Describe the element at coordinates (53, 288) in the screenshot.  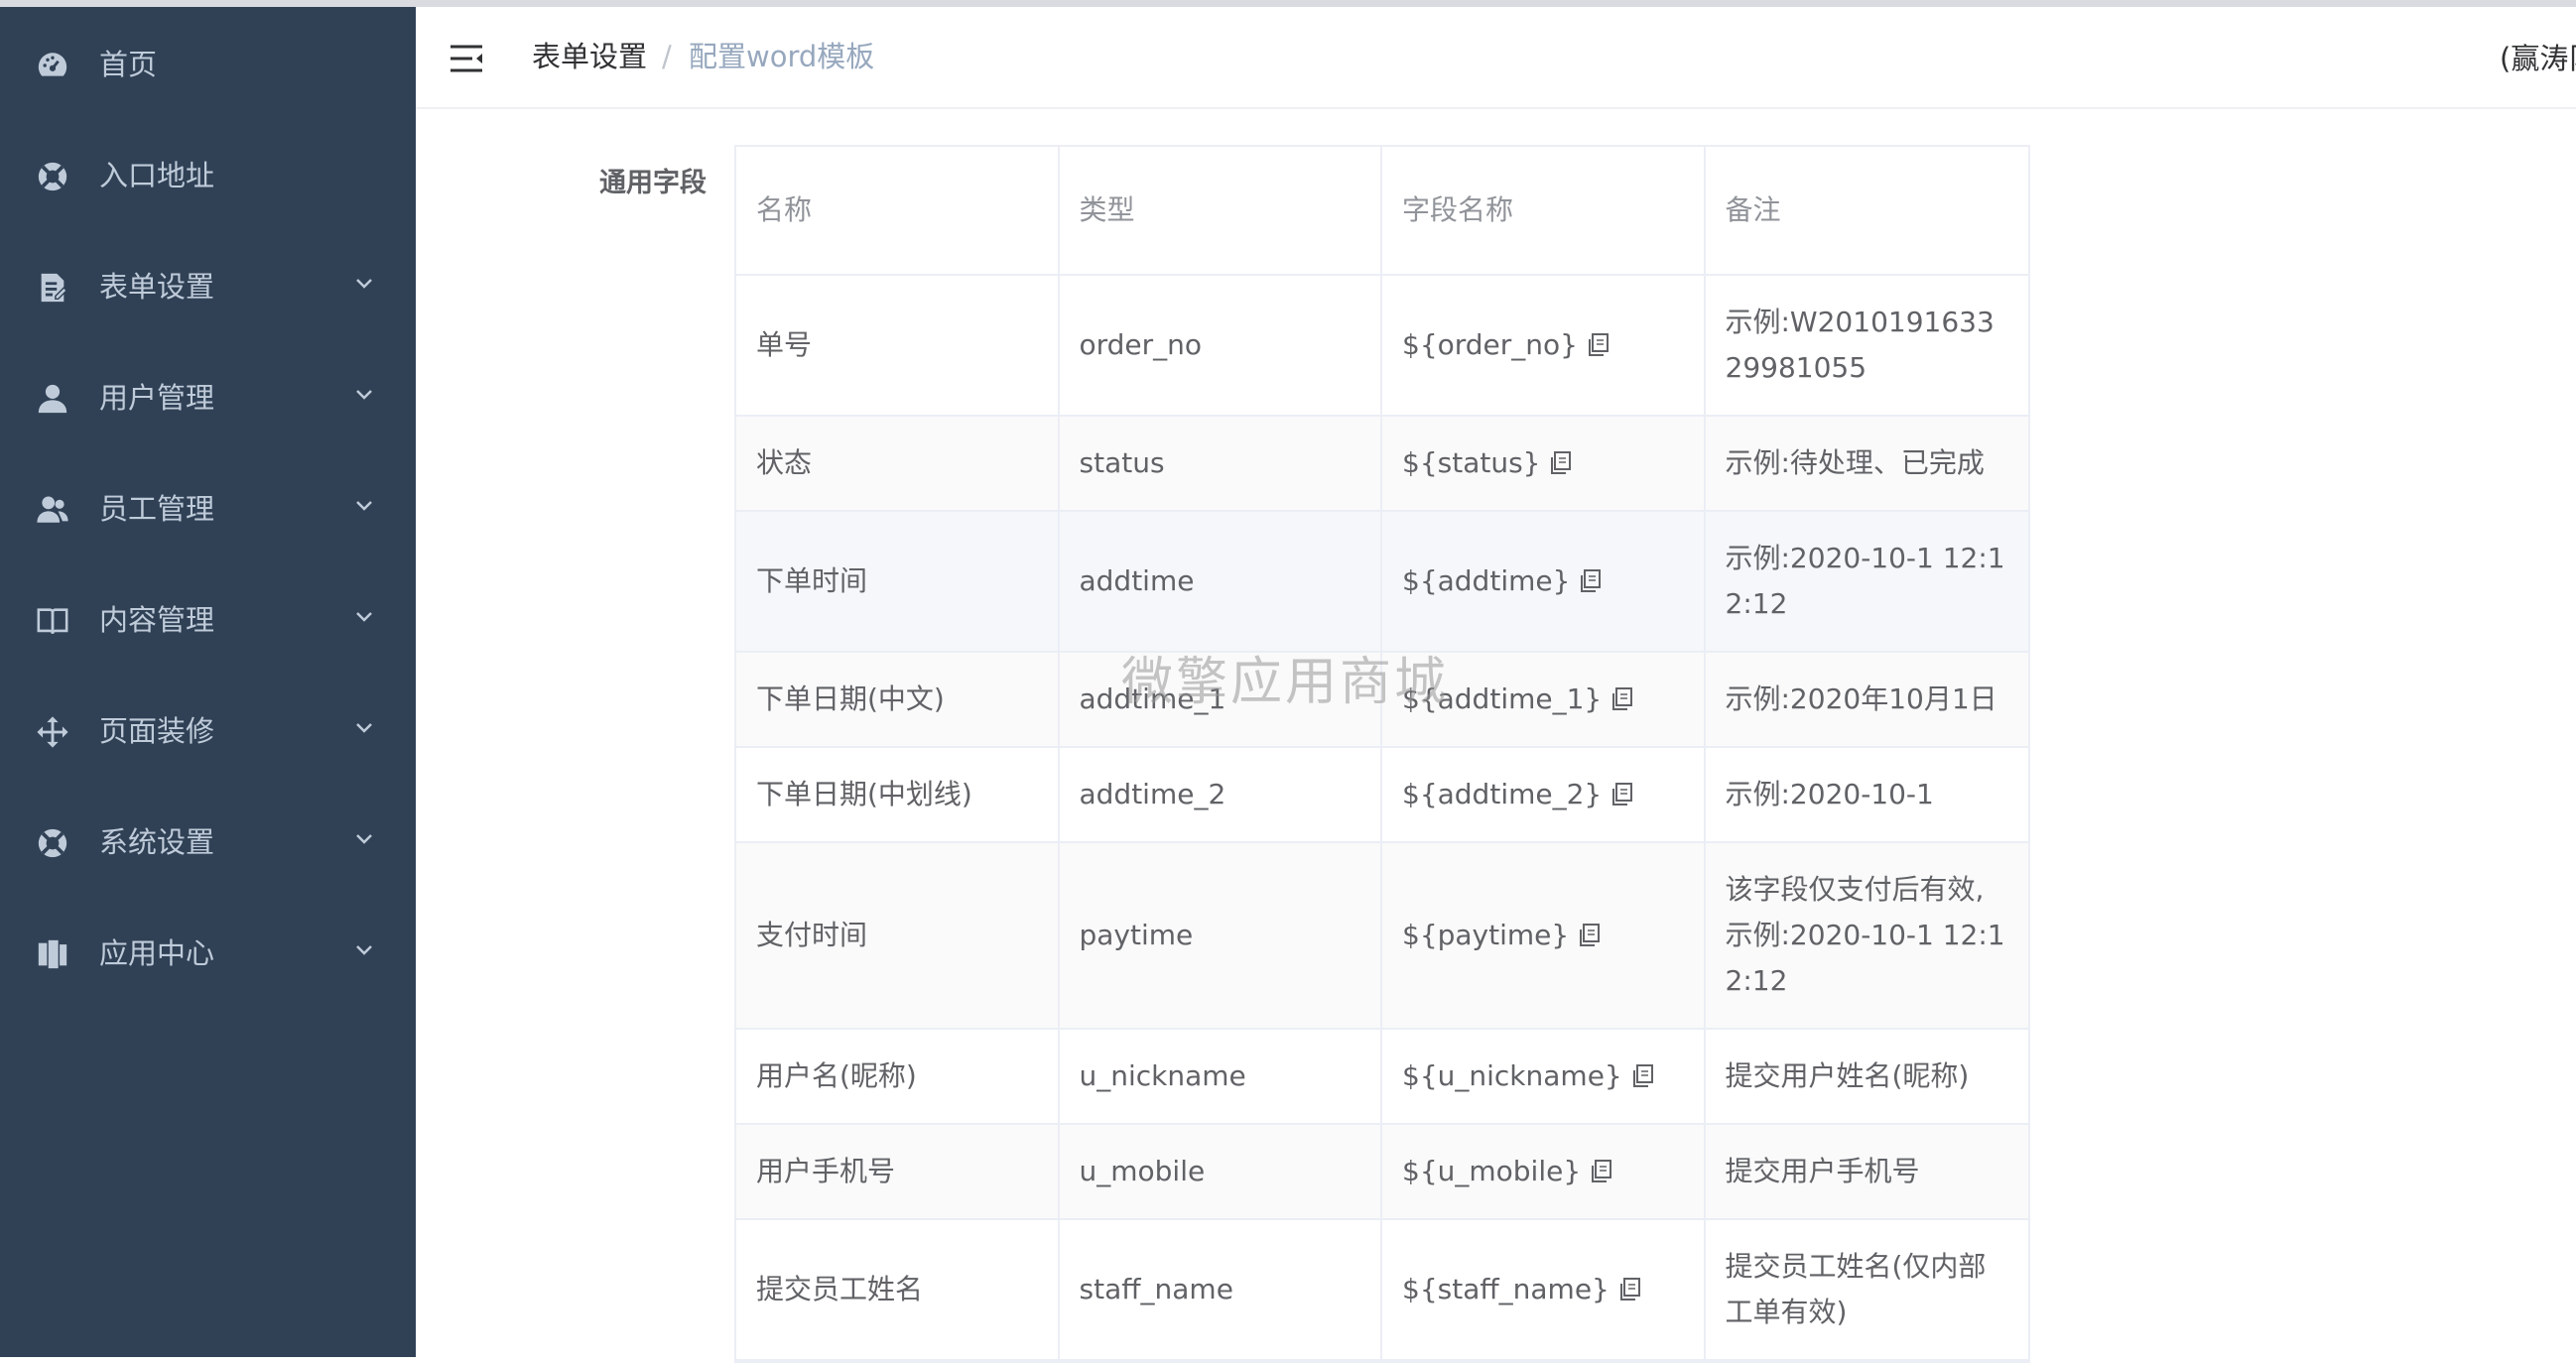
I see `form-icon` at that location.